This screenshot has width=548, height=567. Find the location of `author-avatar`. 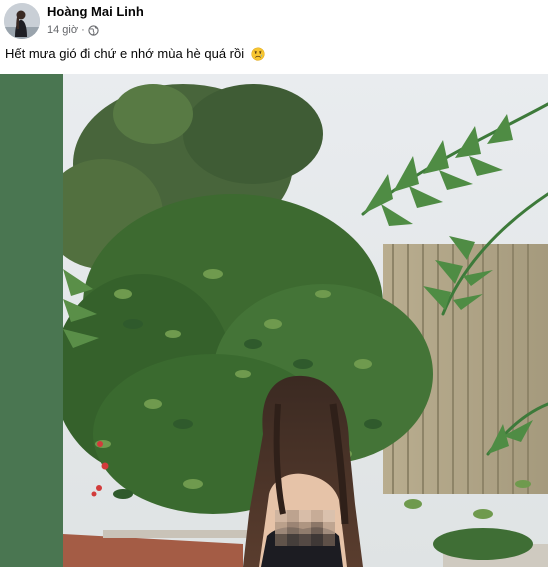

author-avatar is located at coordinates (22, 21).